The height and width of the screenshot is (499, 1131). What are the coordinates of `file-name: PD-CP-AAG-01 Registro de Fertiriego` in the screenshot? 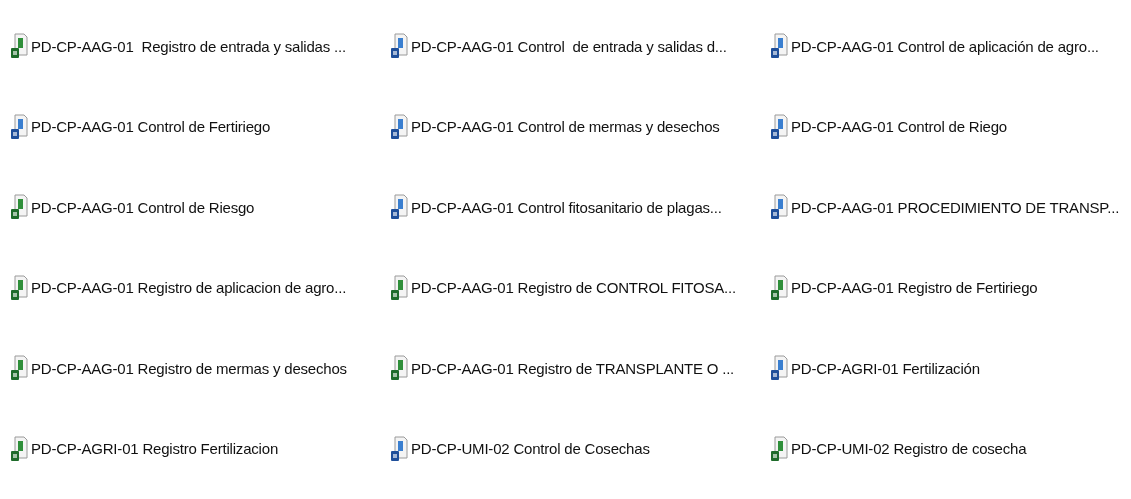 It's located at (914, 288).